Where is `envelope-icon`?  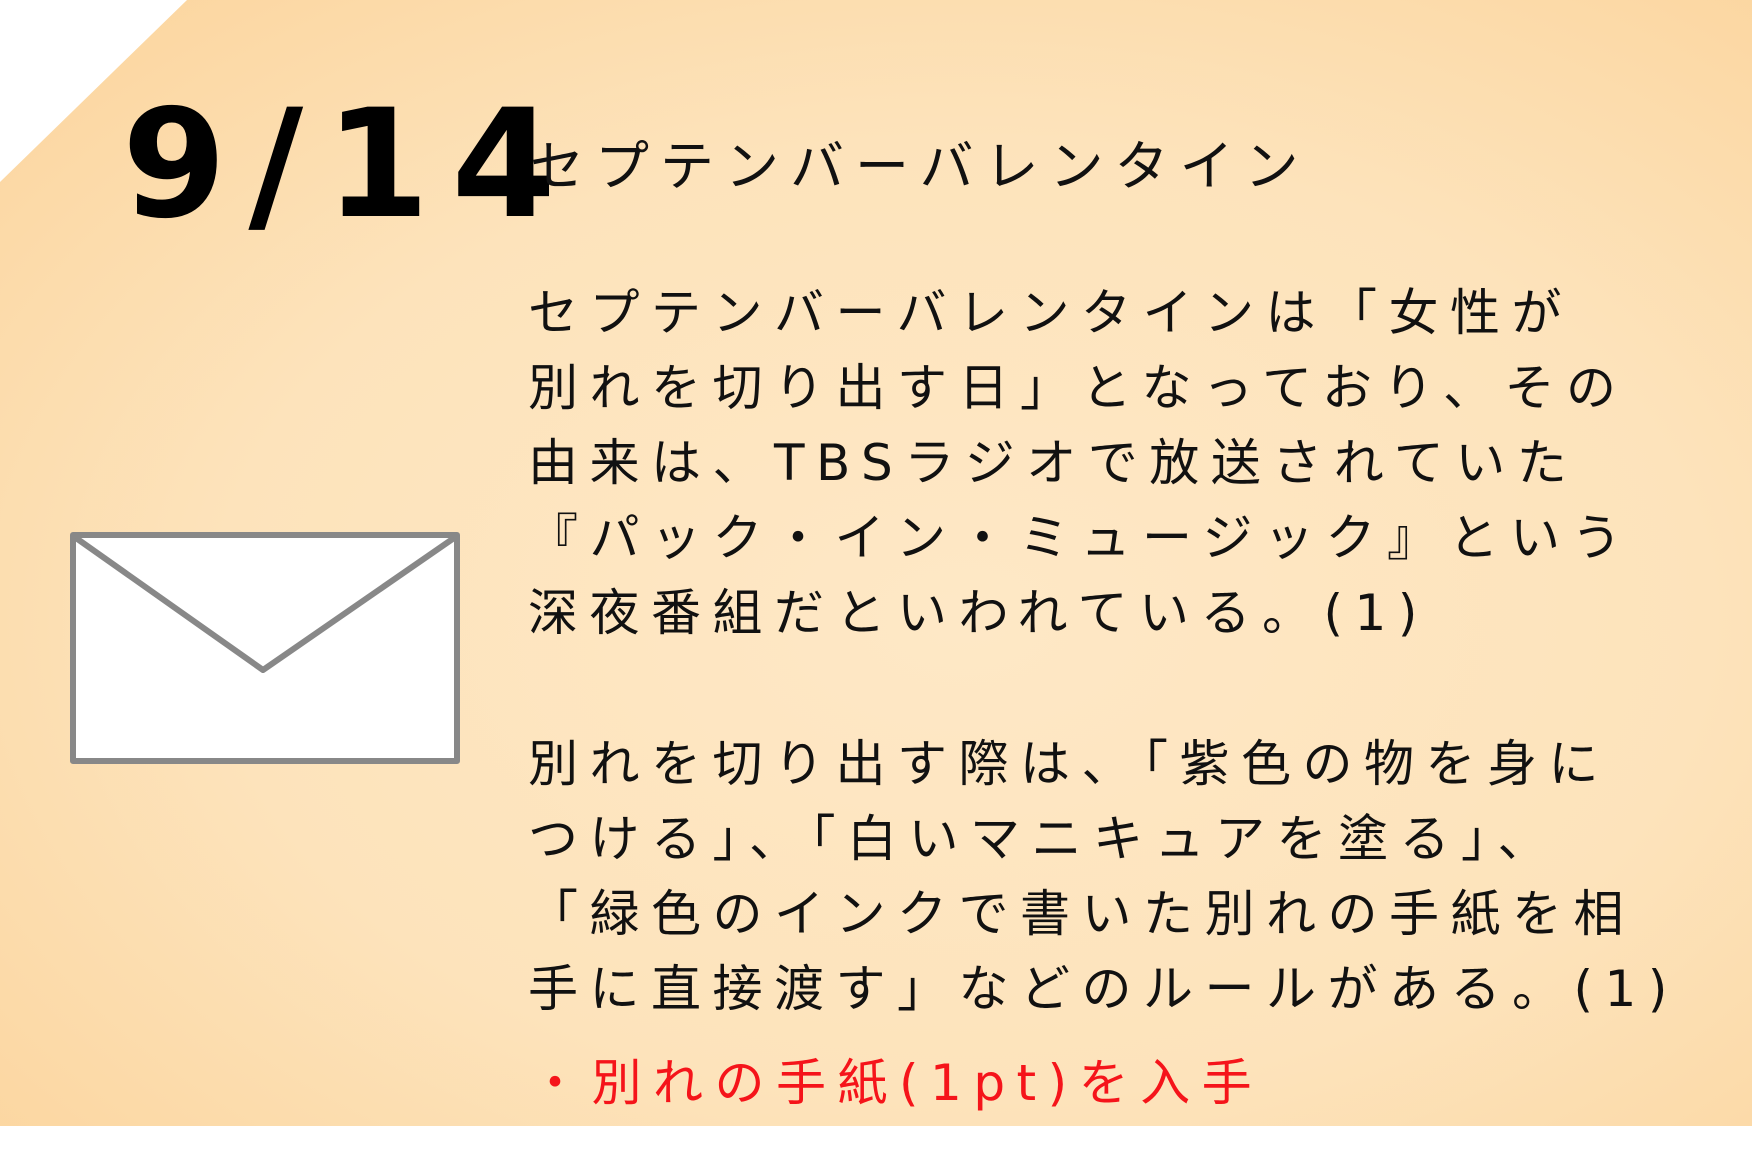 envelope-icon is located at coordinates (265, 648).